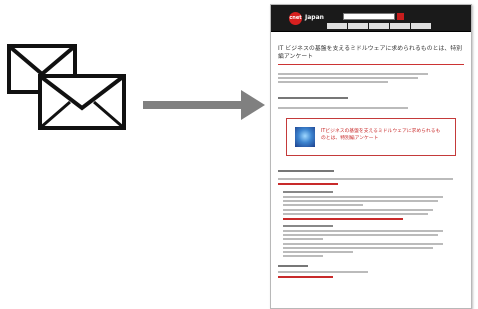 The image size is (478, 309). Describe the element at coordinates (323, 272) in the screenshot. I see `footer-text` at that location.